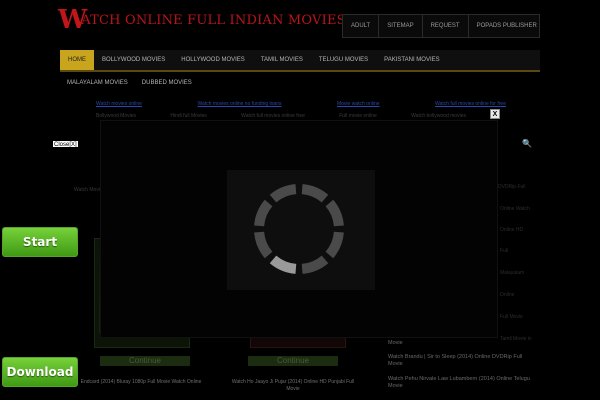  Describe the element at coordinates (65, 144) in the screenshot. I see `close-ad-button: Close[X]` at that location.